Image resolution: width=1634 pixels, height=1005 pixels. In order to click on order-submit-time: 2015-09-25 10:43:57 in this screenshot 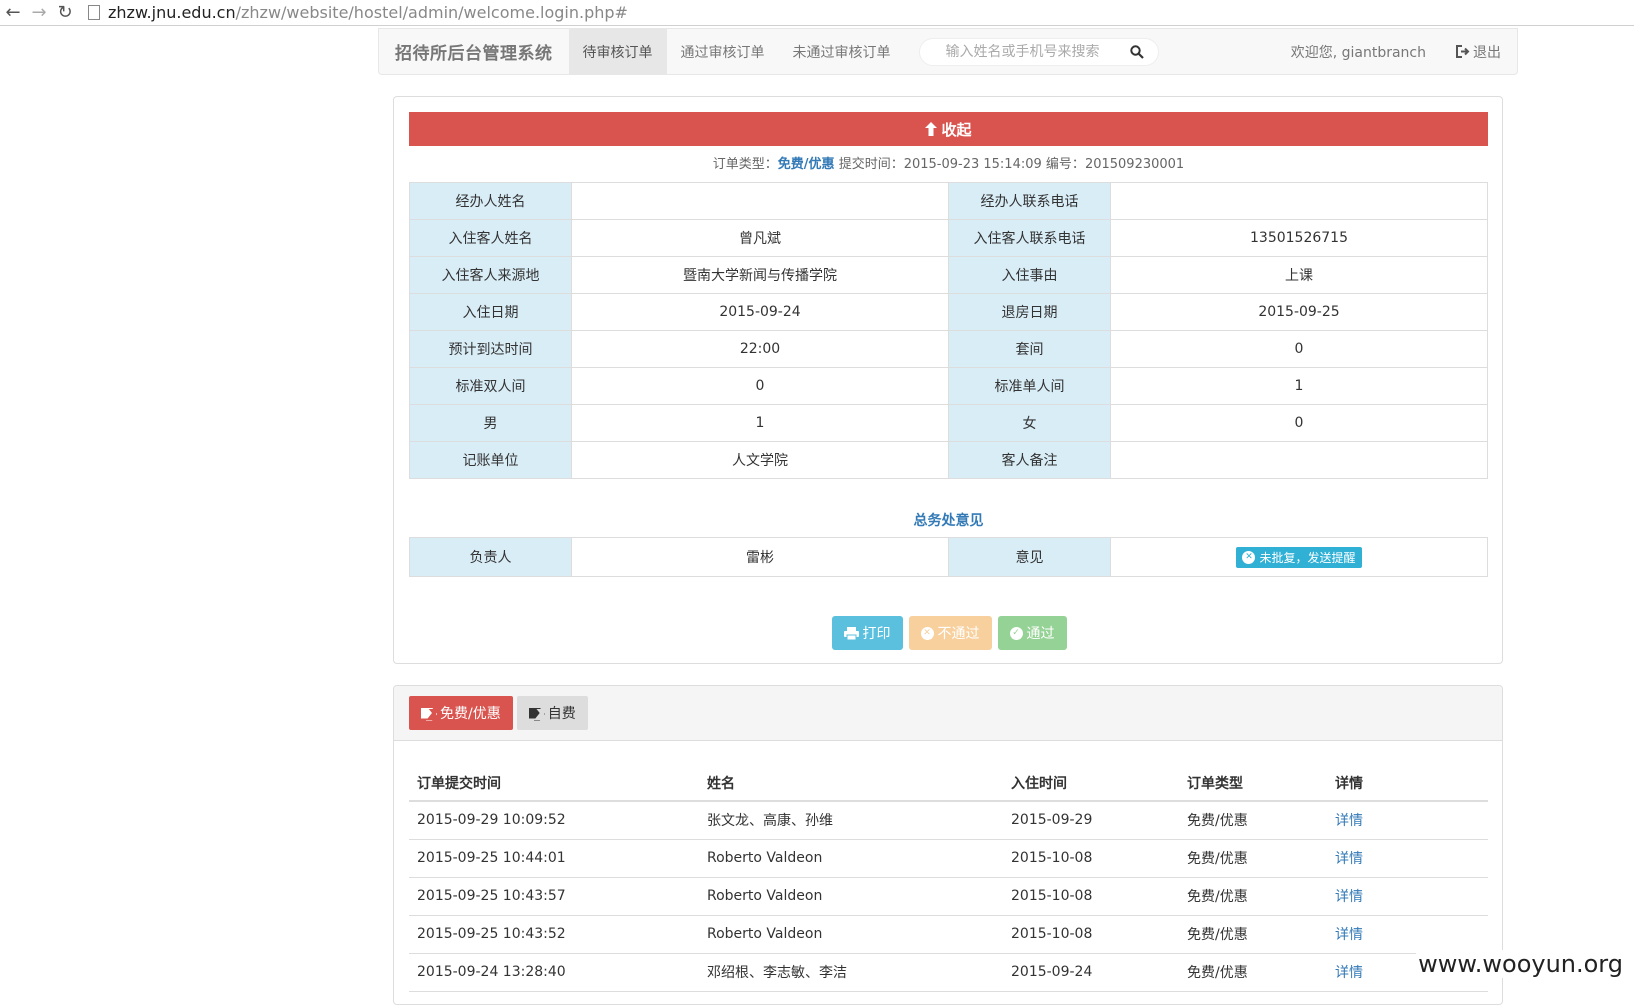, I will do `click(554, 896)`.